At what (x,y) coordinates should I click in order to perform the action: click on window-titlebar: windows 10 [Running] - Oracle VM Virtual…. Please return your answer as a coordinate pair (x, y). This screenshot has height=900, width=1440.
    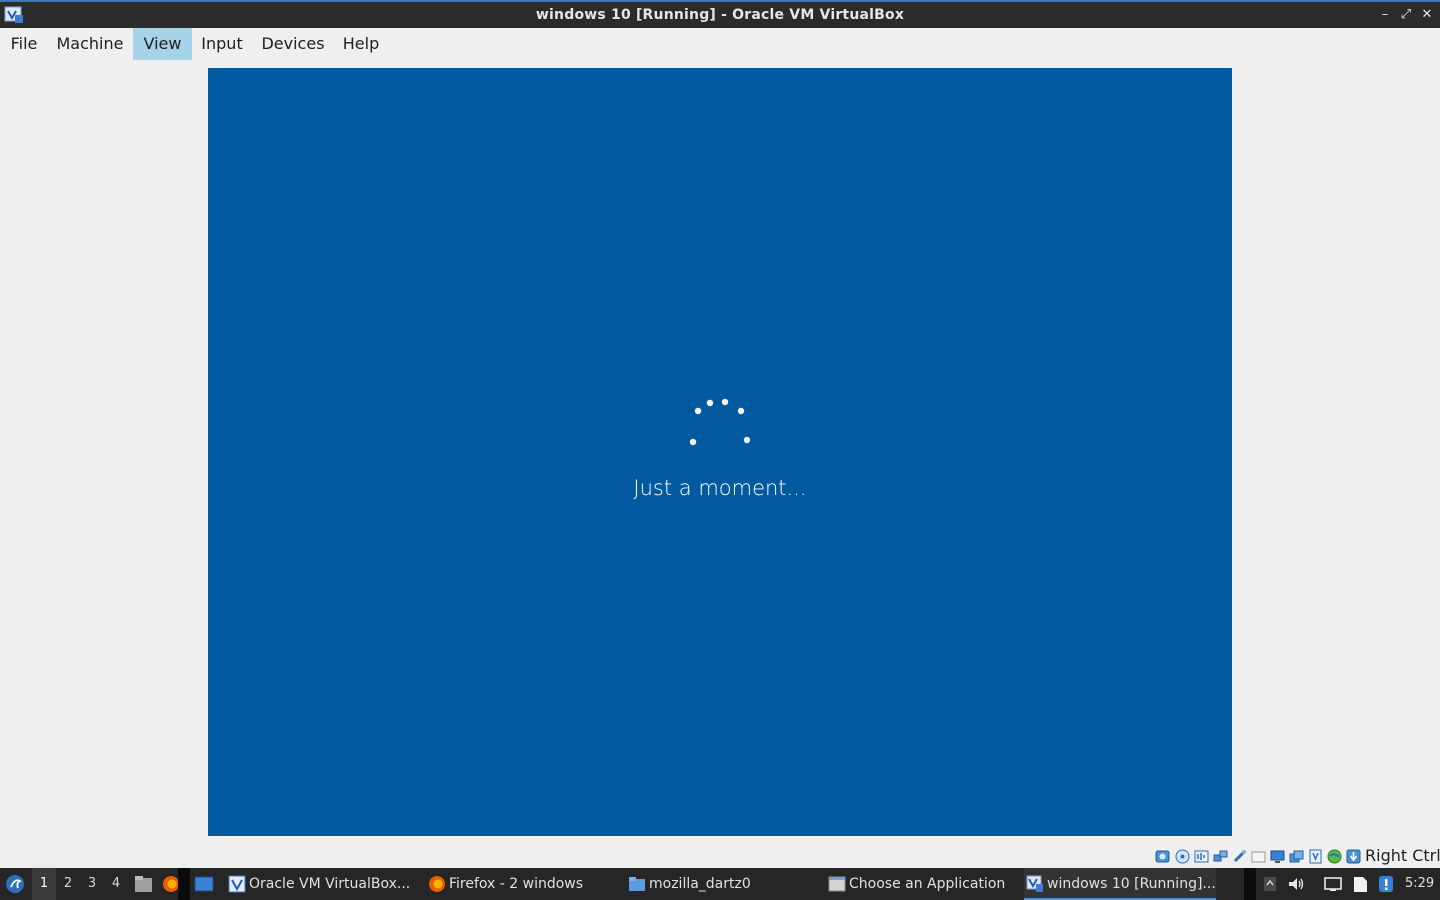
    Looking at the image, I should click on (720, 14).